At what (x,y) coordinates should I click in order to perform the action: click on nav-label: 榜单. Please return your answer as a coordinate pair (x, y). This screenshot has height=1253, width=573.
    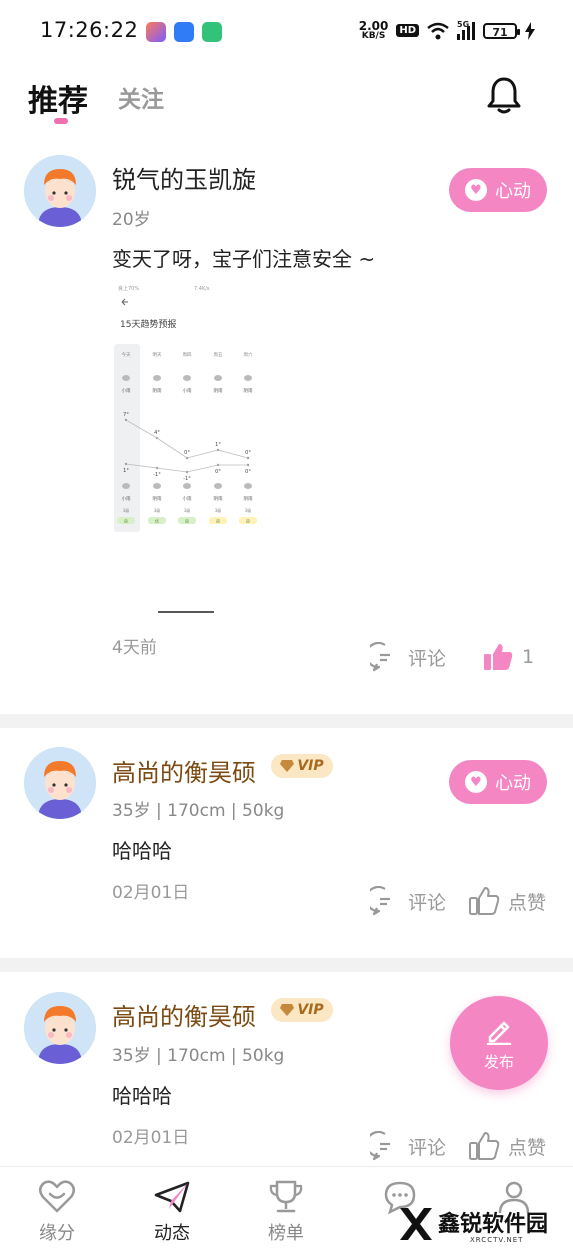
    Looking at the image, I should click on (286, 1233).